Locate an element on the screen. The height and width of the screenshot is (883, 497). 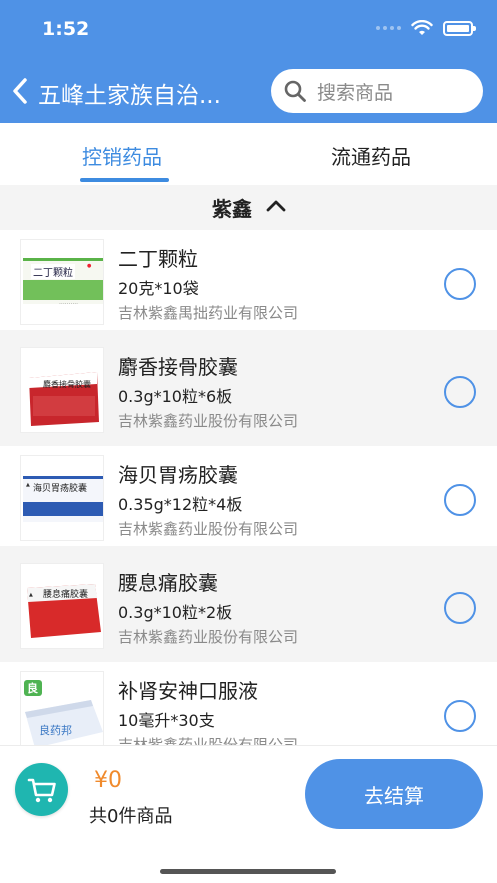
back-arrow-icon is located at coordinates (20, 91).